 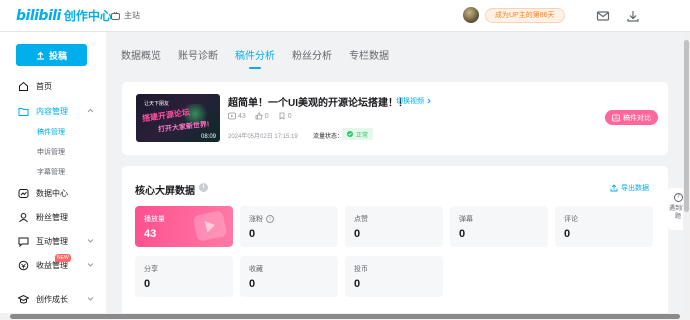 I want to click on sidebar-item-label: 互动管理, so click(x=52, y=241).